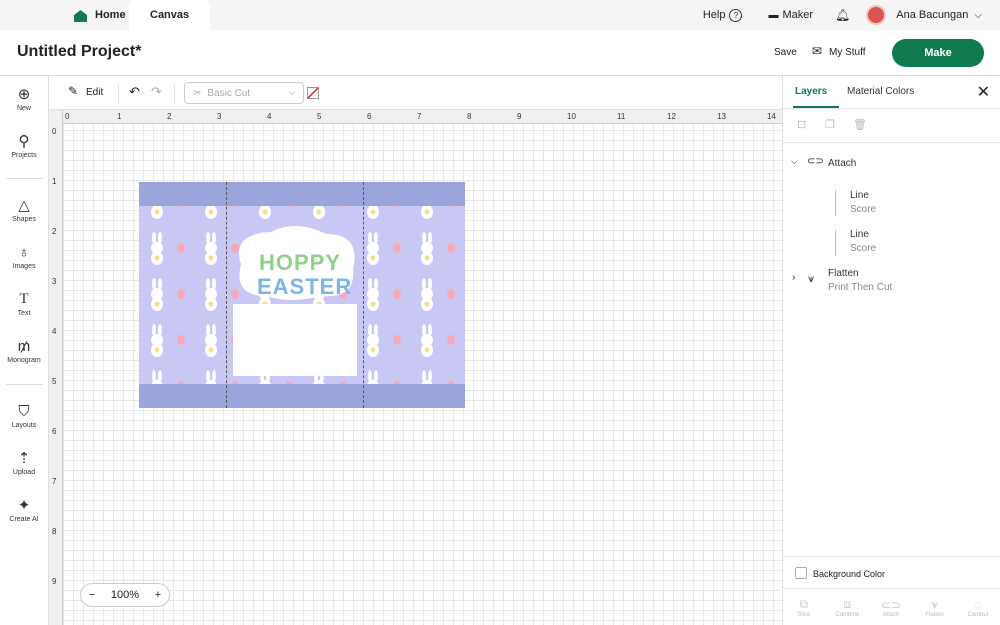 The height and width of the screenshot is (625, 1000). I want to click on my-stuff-button: My Stuff, so click(847, 52).